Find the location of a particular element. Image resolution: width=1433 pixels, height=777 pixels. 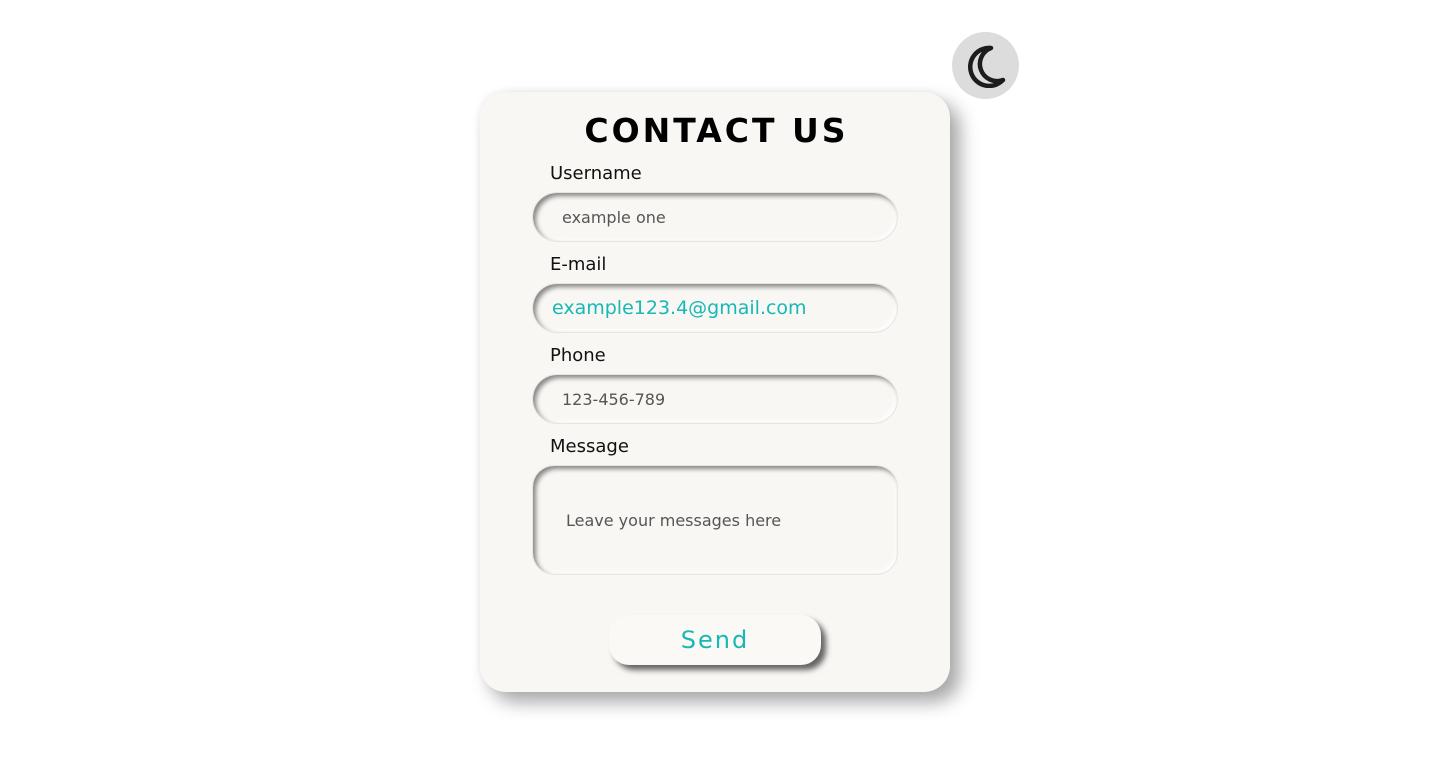

message-field: Leave your messages here is located at coordinates (715, 520).